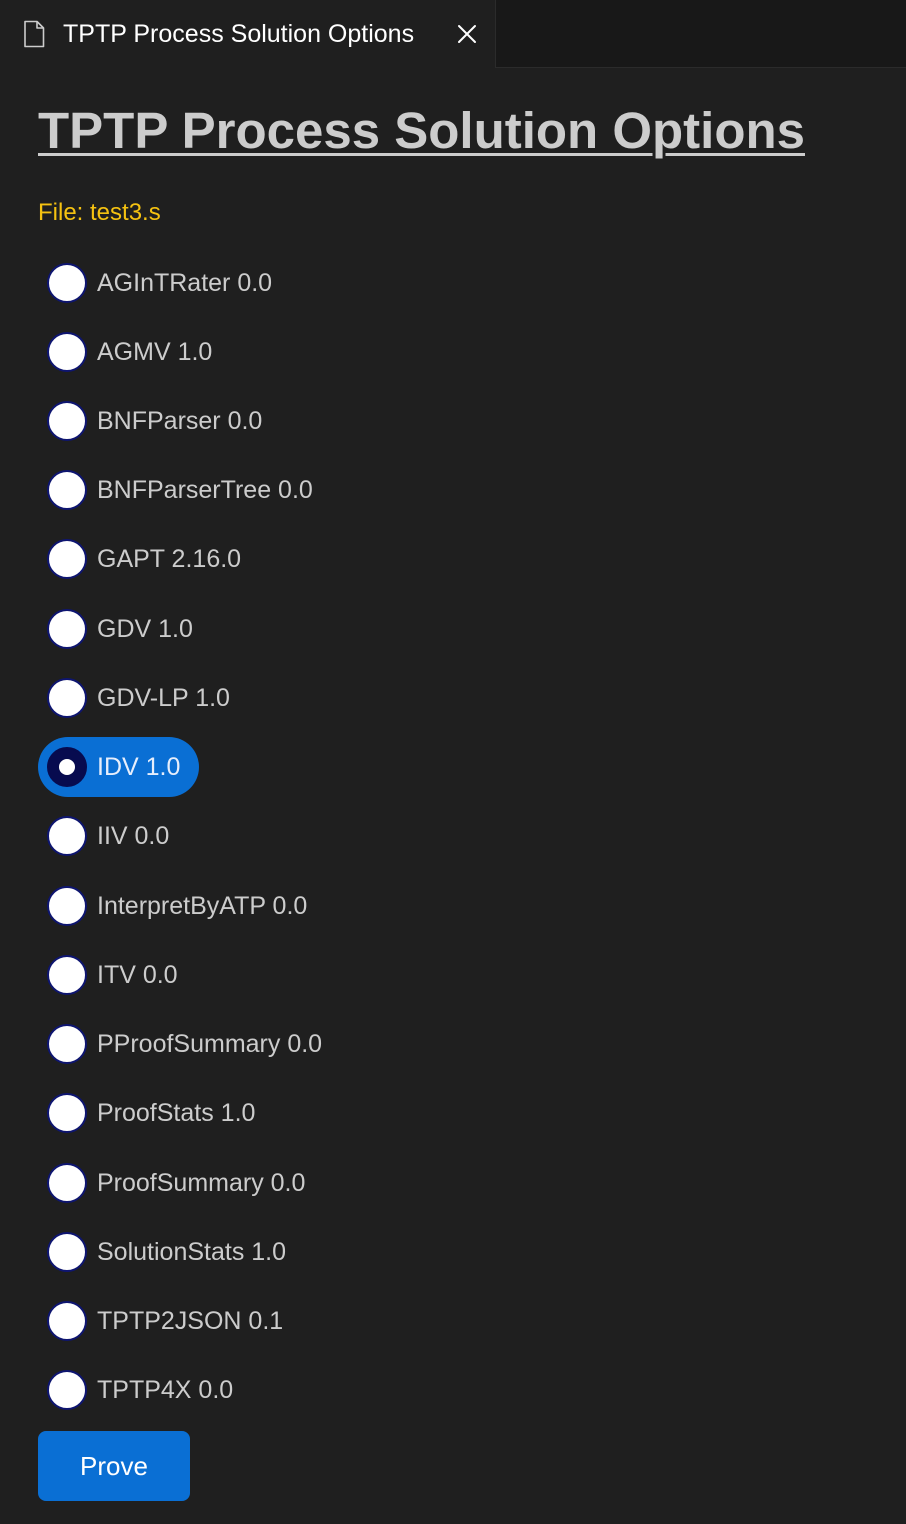  I want to click on option-label: TPTP4X 0.0, so click(165, 1390).